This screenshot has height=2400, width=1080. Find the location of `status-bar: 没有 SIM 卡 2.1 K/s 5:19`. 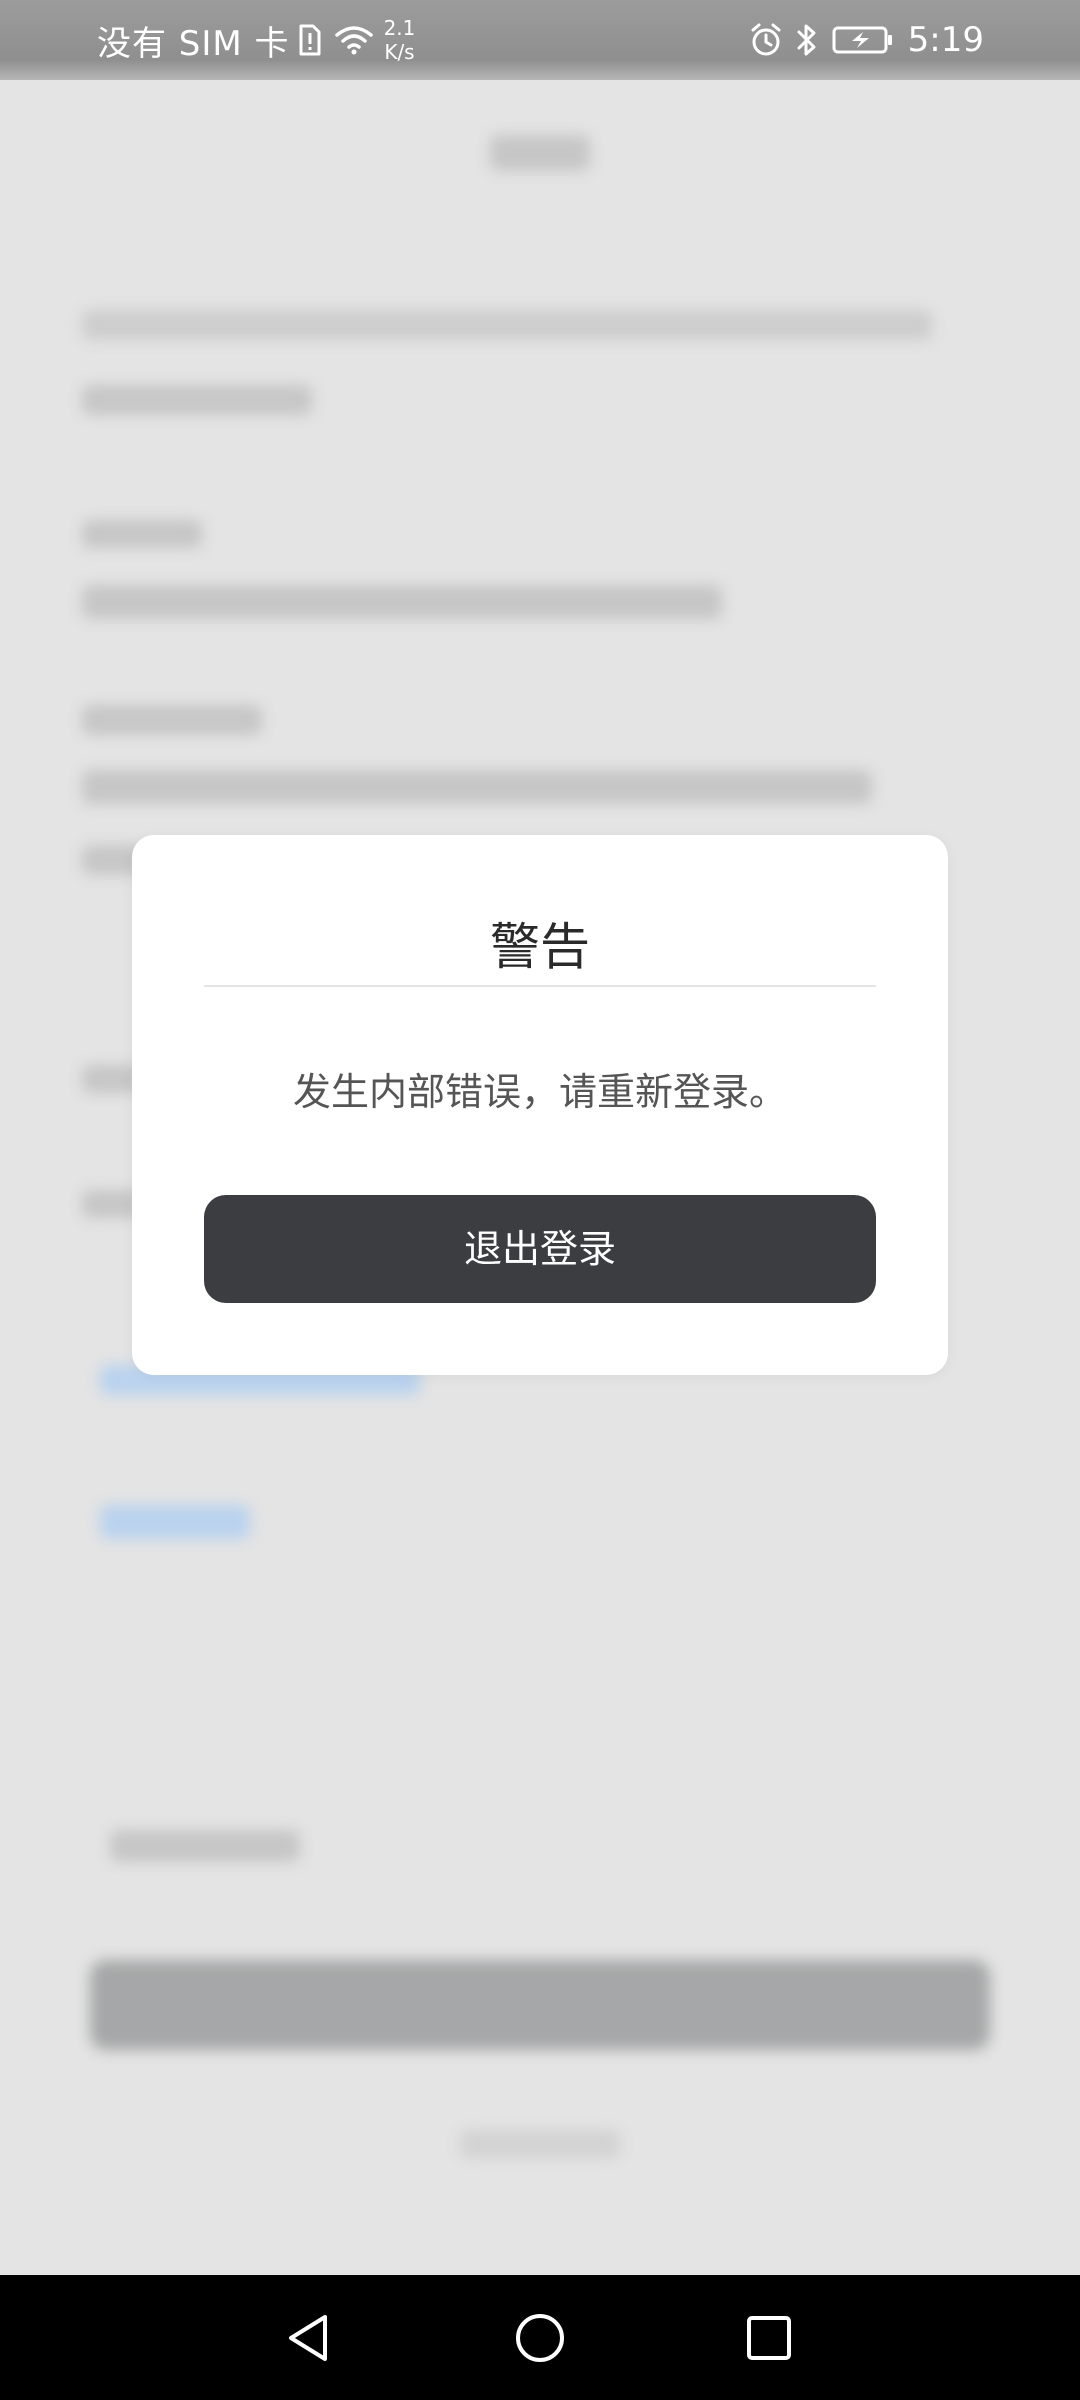

status-bar: 没有 SIM 卡 2.1 K/s 5:19 is located at coordinates (540, 40).